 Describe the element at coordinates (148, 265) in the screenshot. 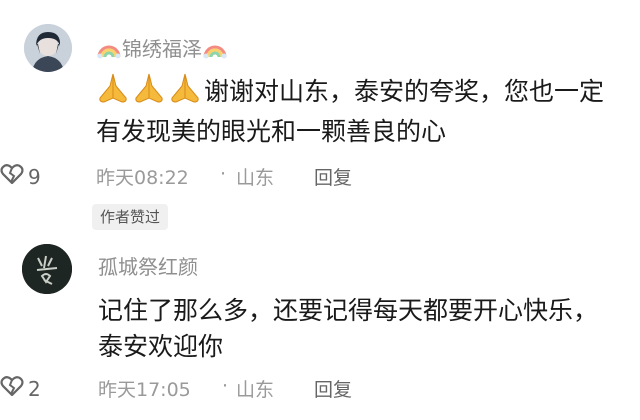

I see `username: 孤城祭红颜` at that location.